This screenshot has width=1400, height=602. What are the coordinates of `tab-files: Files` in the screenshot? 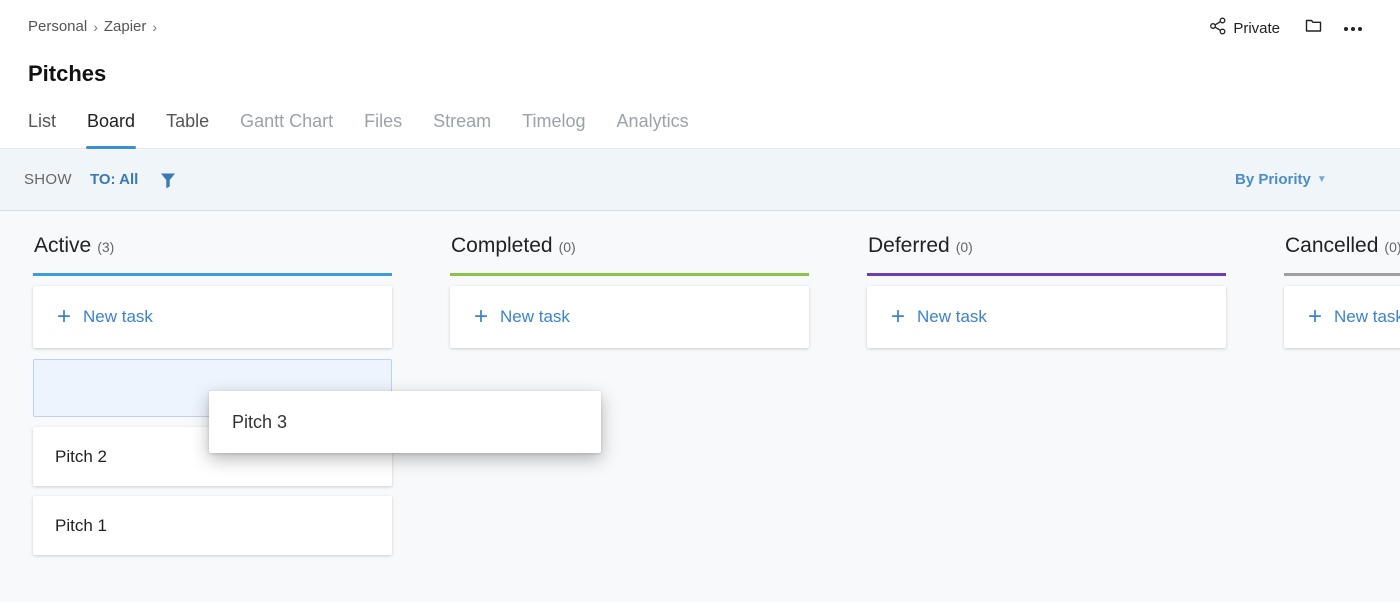 It's located at (383, 128).